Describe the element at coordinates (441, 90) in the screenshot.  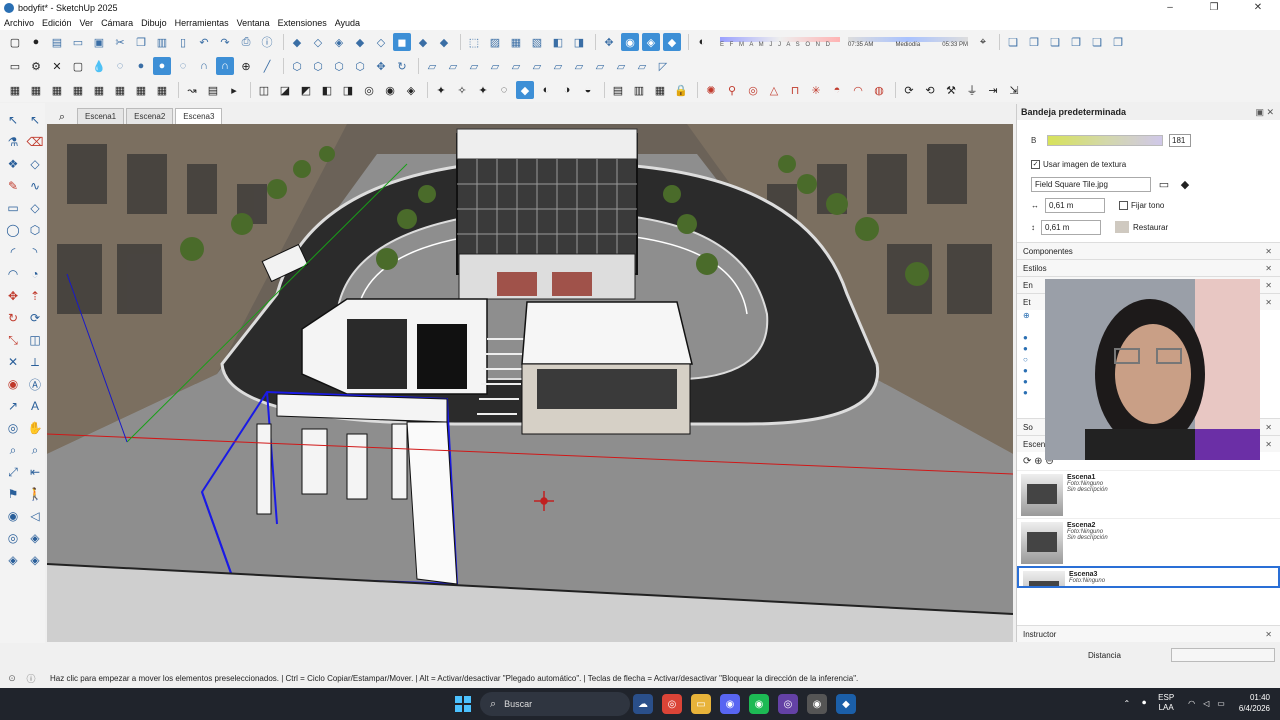
I see `sandbox-icon: ✦` at that location.